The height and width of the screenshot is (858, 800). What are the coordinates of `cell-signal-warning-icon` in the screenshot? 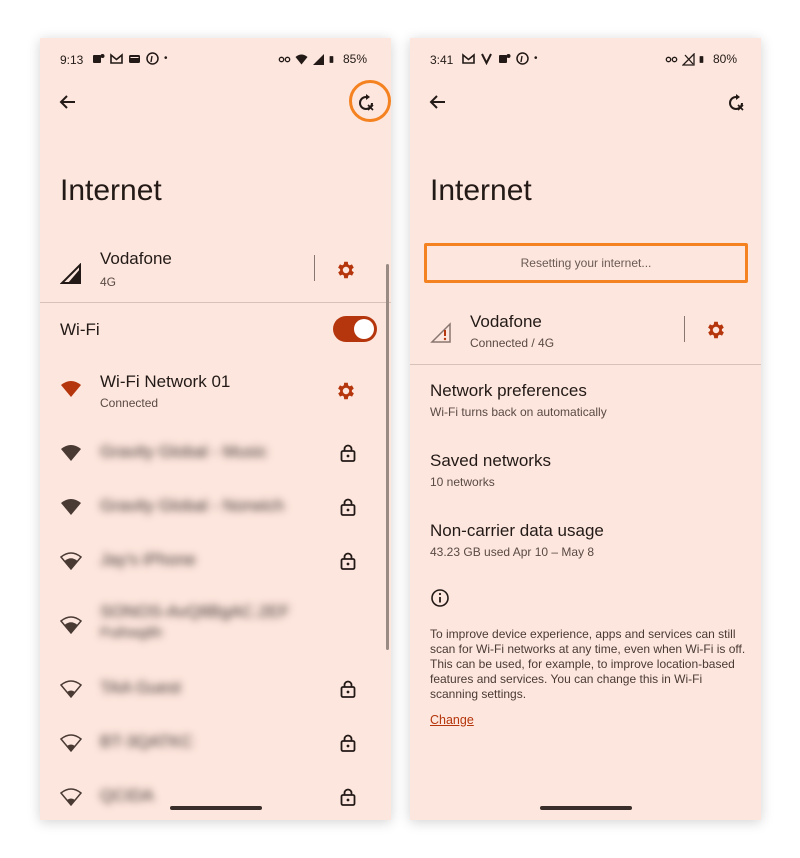 It's located at (440, 332).